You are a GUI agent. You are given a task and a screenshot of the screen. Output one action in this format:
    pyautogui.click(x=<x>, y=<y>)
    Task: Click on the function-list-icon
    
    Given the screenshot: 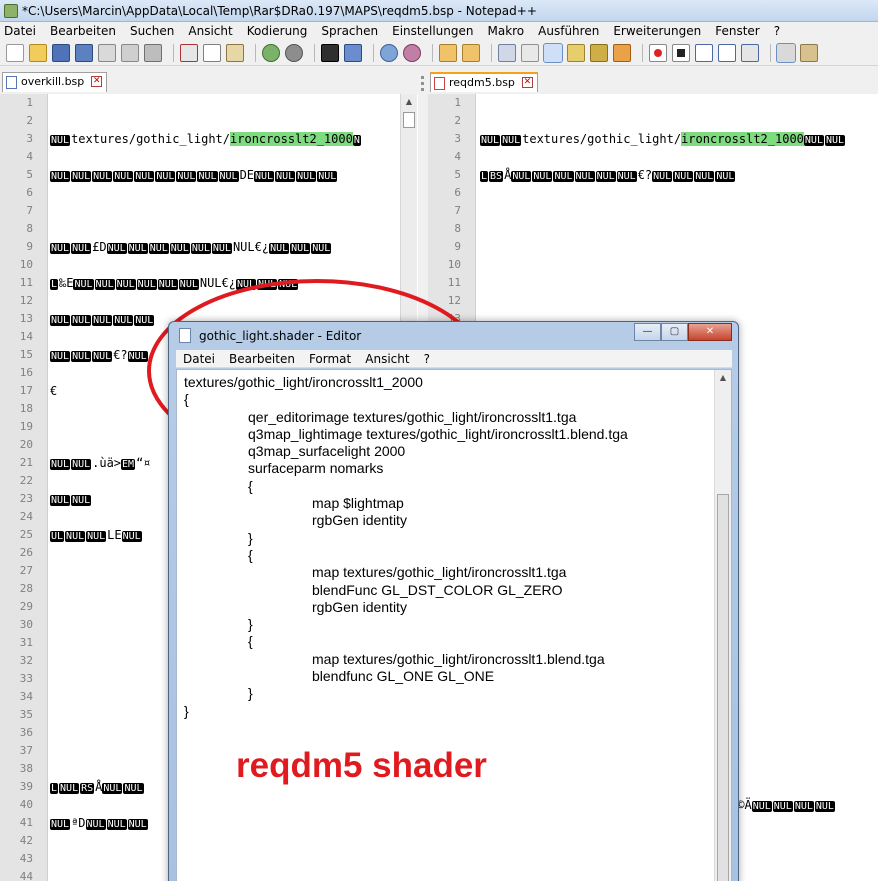 What is the action you would take?
    pyautogui.click(x=622, y=52)
    